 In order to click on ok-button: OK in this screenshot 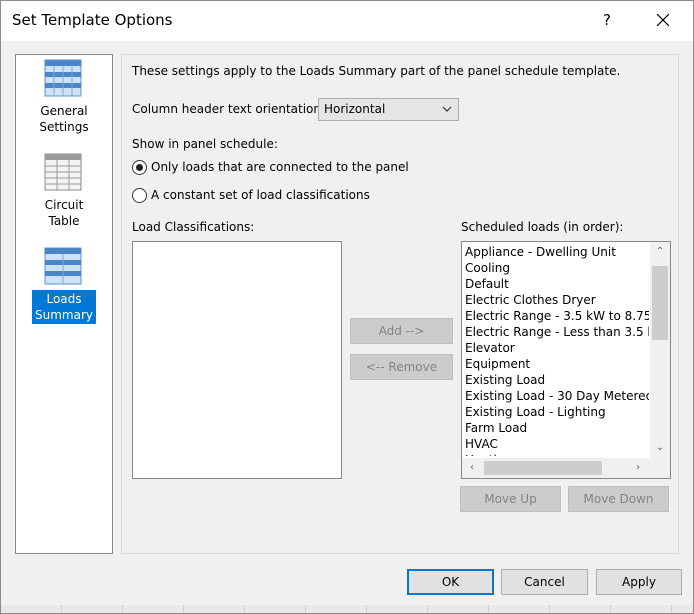, I will do `click(450, 582)`.